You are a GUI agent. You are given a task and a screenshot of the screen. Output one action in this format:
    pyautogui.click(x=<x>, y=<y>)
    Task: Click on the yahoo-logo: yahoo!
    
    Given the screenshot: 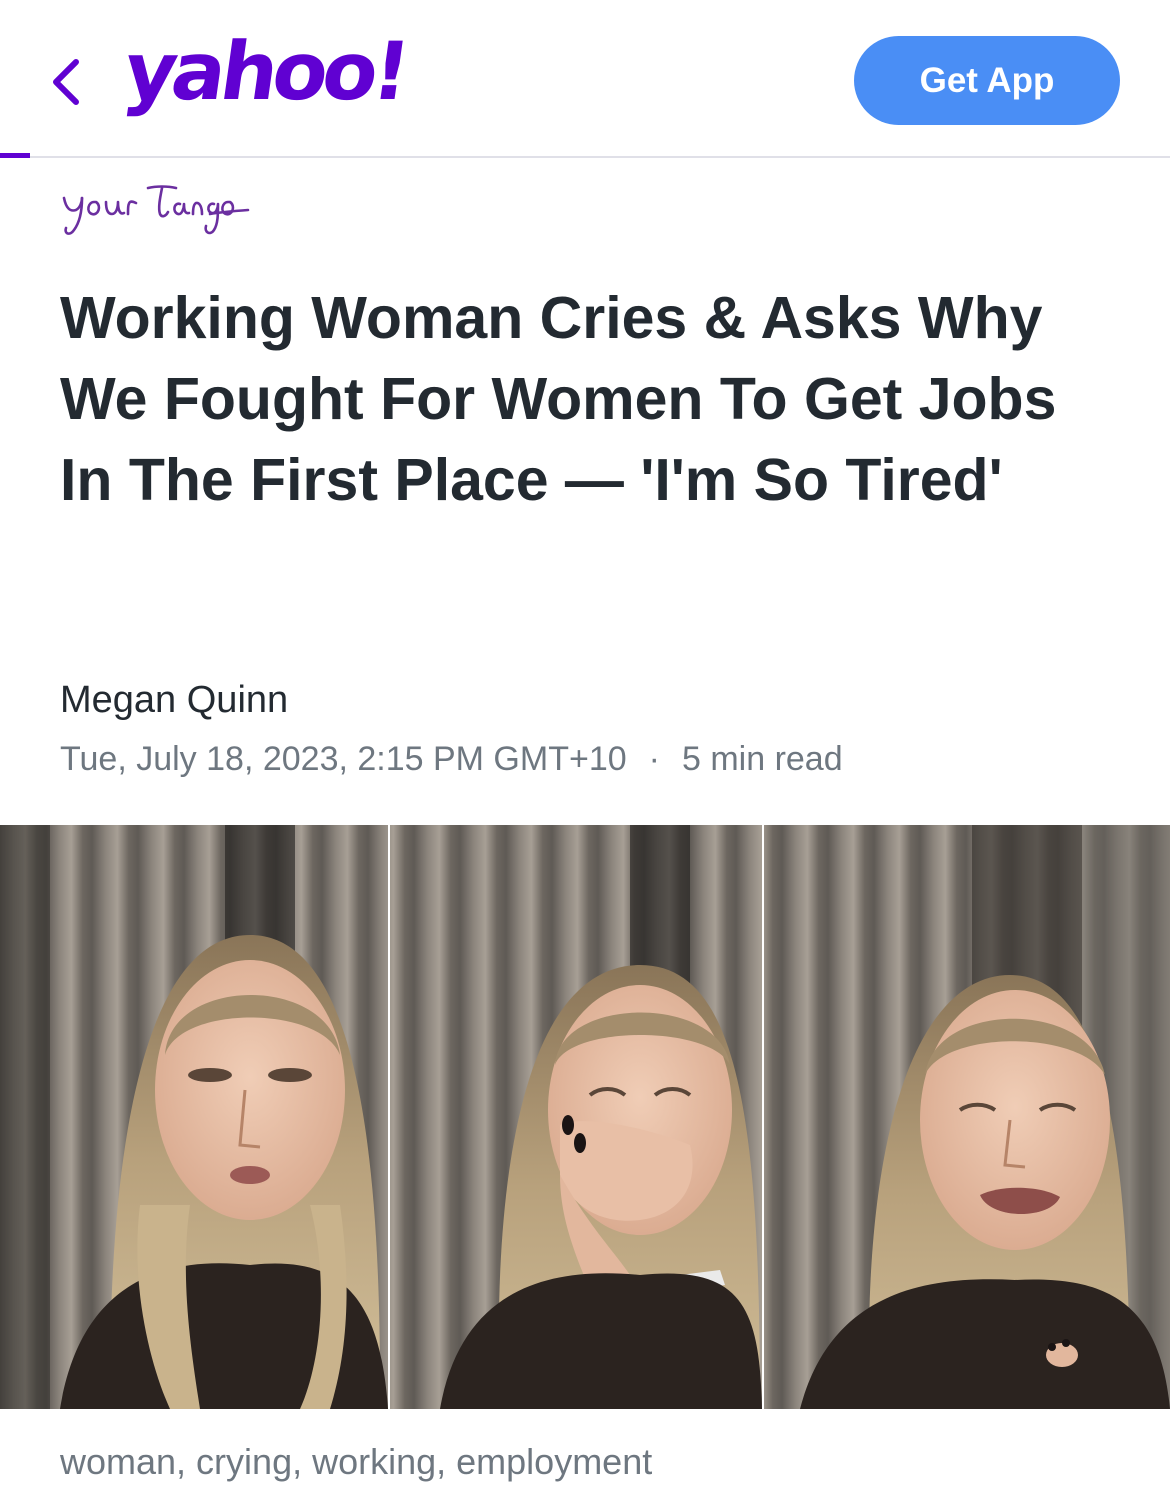 What is the action you would take?
    pyautogui.click(x=265, y=72)
    